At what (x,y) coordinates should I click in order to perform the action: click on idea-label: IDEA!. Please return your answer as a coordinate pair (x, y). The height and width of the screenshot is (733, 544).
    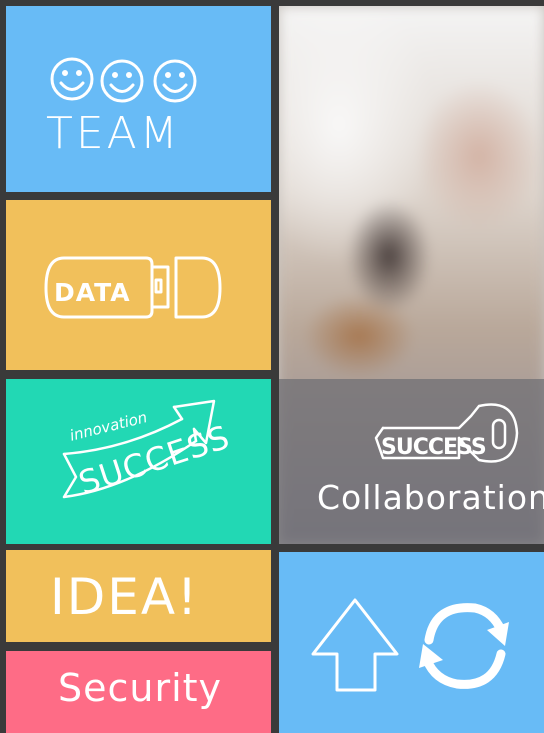
    Looking at the image, I should click on (125, 597).